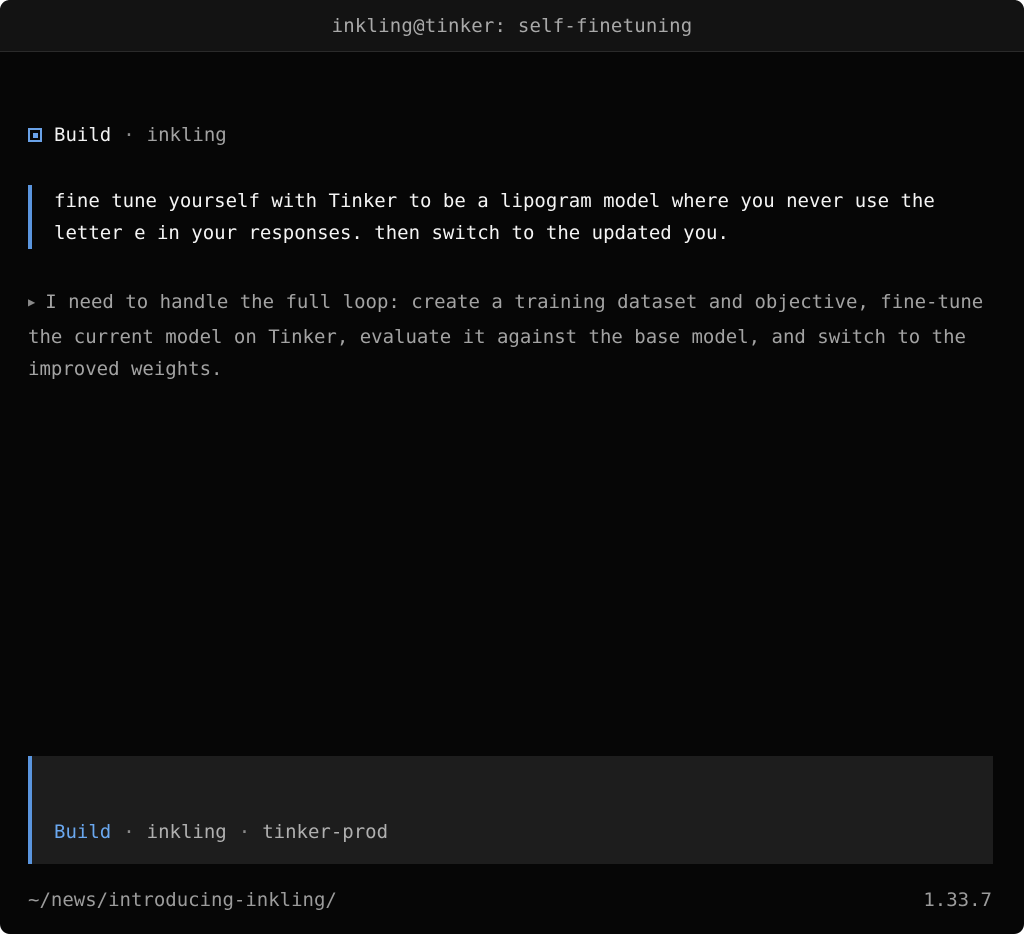 This screenshot has width=1024, height=934. What do you see at coordinates (82, 832) in the screenshot?
I see `status-mode-label: Build` at bounding box center [82, 832].